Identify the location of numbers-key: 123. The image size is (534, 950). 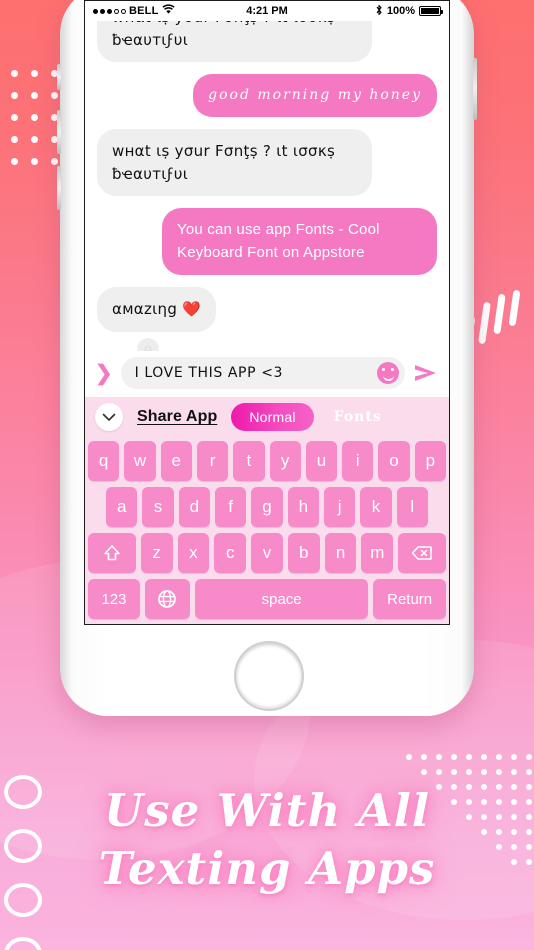
(114, 599).